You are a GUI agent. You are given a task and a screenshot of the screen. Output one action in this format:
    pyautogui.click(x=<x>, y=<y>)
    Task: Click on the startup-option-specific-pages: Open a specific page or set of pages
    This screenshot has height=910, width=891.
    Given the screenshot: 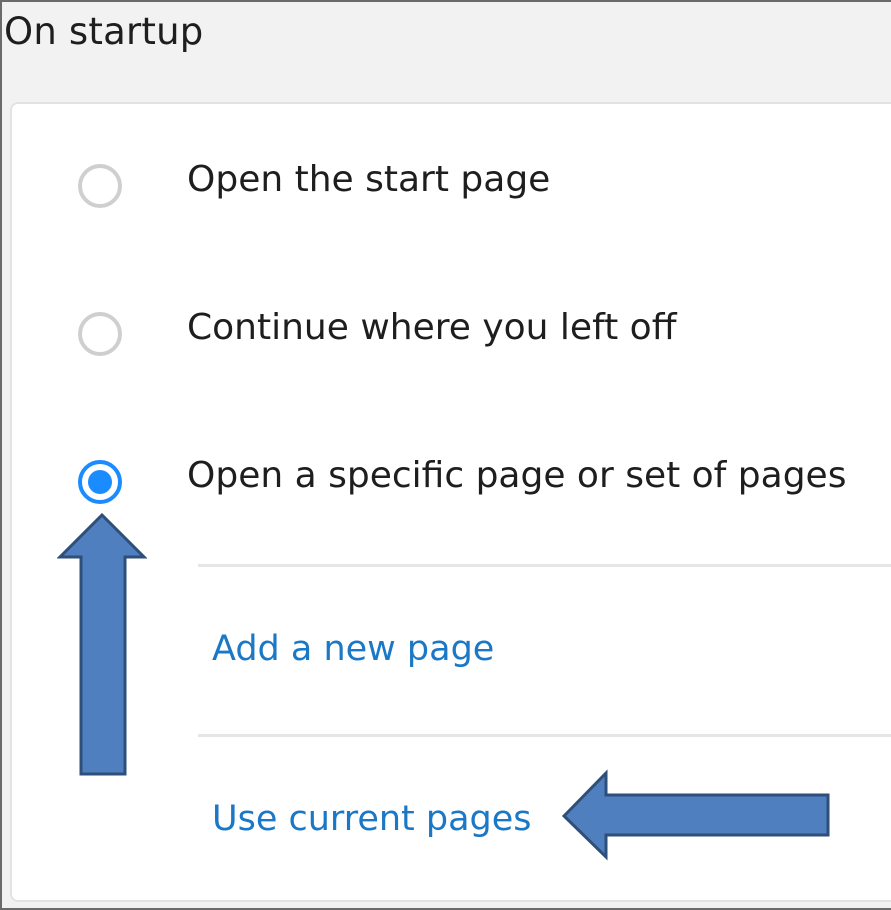 What is the action you would take?
    pyautogui.click(x=451, y=480)
    